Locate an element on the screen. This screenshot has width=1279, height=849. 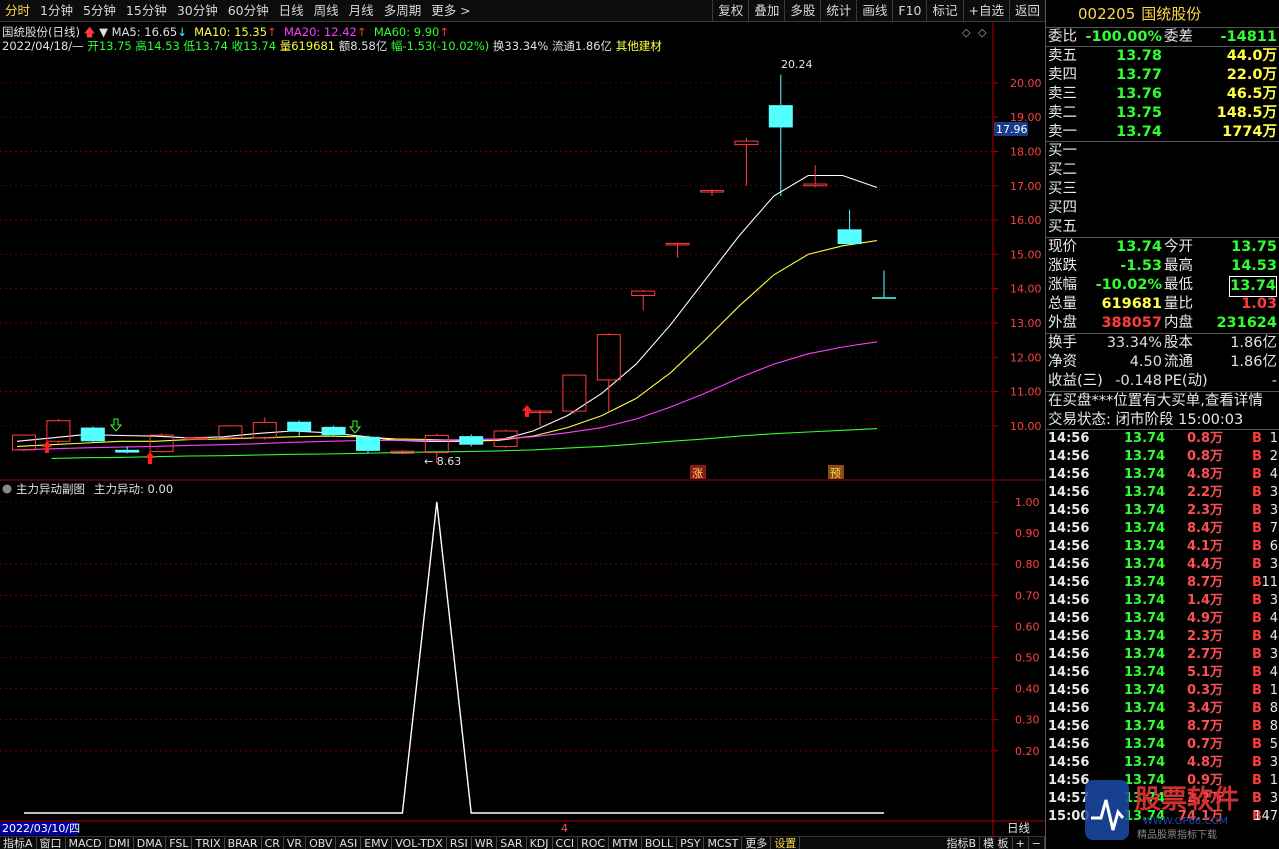
indicator-tab: EMV is located at coordinates (377, 842).